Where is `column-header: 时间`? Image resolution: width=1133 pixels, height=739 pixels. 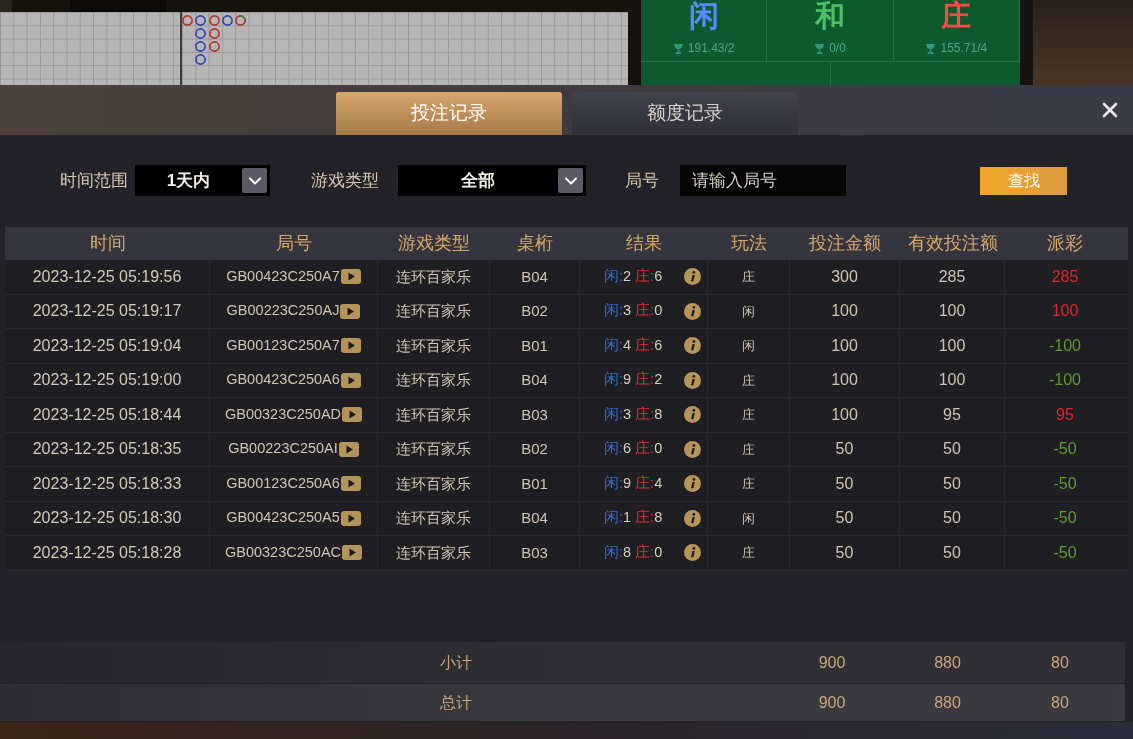 column-header: 时间 is located at coordinates (107, 243).